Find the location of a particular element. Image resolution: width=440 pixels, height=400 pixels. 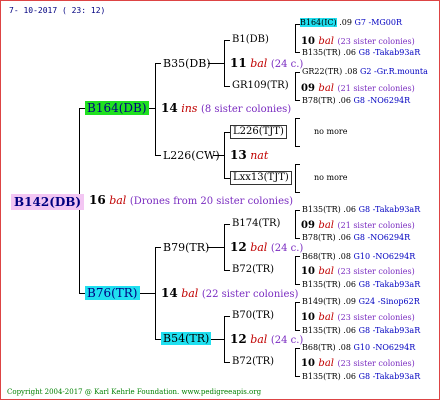

queen-gen4: B164(IC) .09 G7 -MG00R is located at coordinates (351, 22).